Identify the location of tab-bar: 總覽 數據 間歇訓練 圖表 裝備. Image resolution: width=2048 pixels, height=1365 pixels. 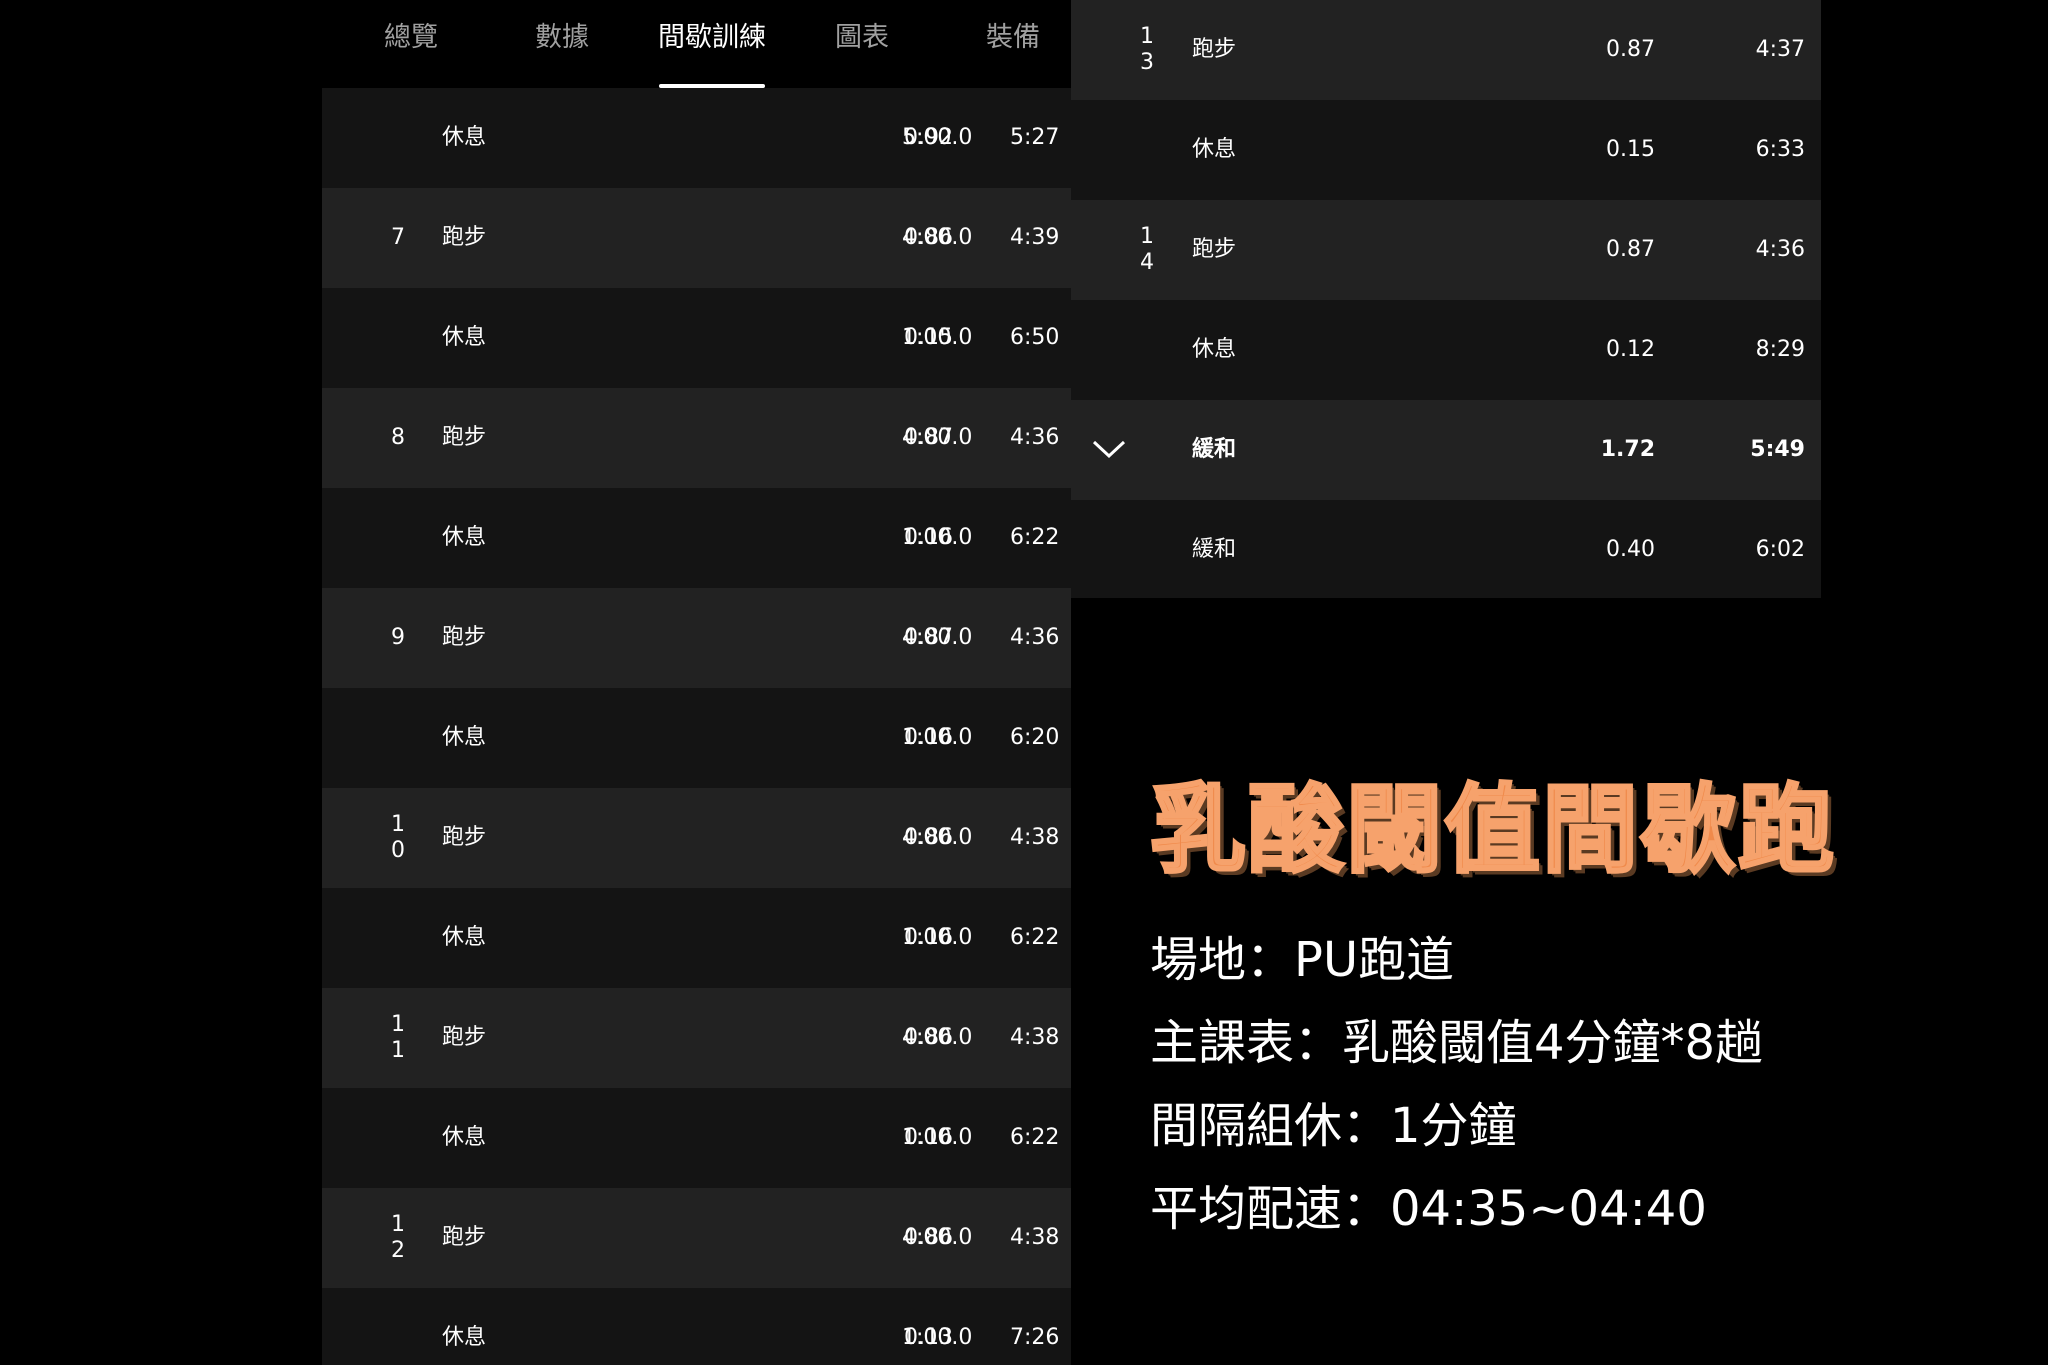
(696, 44).